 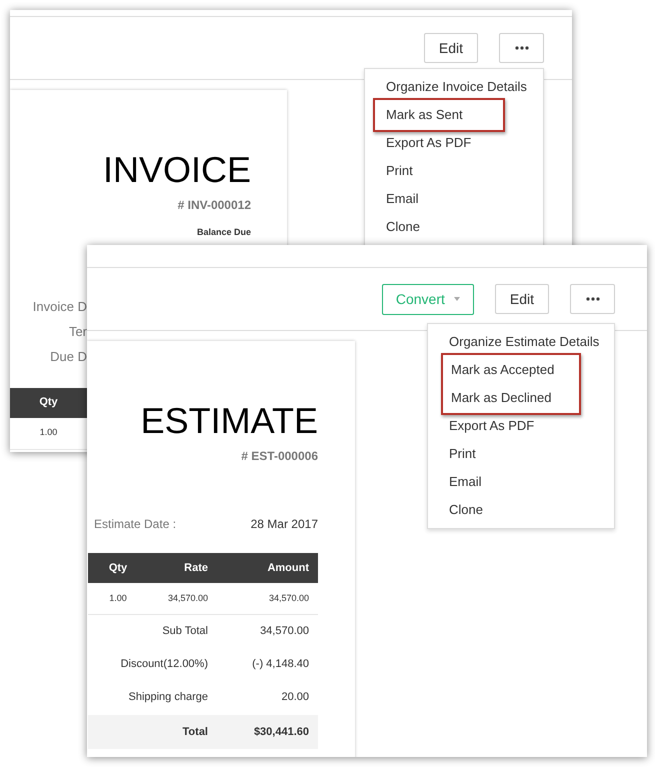 What do you see at coordinates (77, 331) in the screenshot?
I see `field-label: Ter` at bounding box center [77, 331].